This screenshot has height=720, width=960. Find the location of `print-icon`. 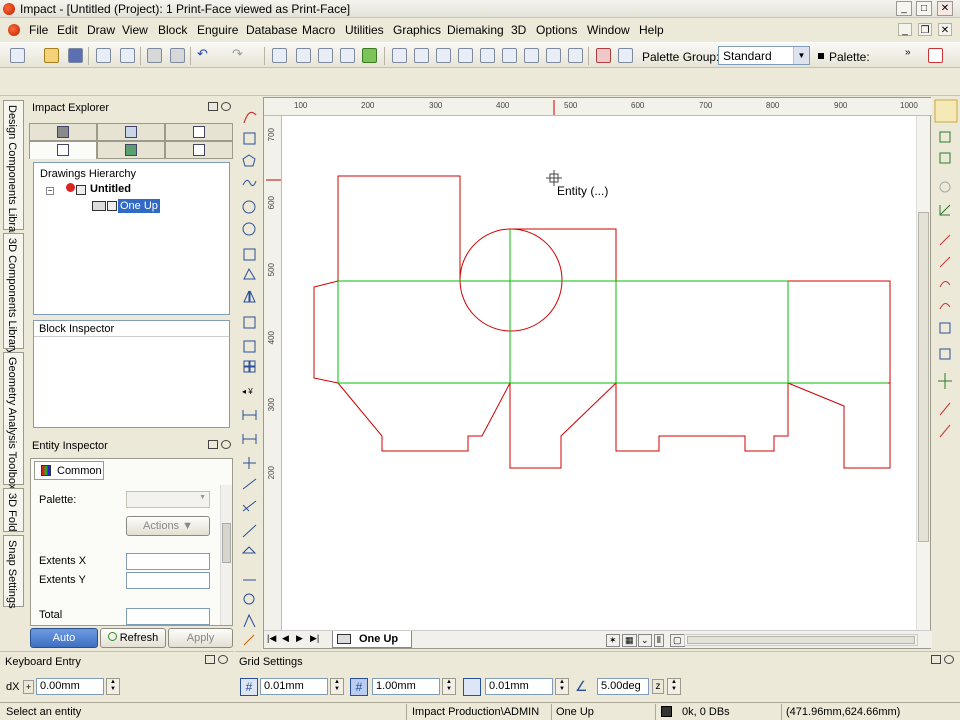

print-icon is located at coordinates (154, 55).